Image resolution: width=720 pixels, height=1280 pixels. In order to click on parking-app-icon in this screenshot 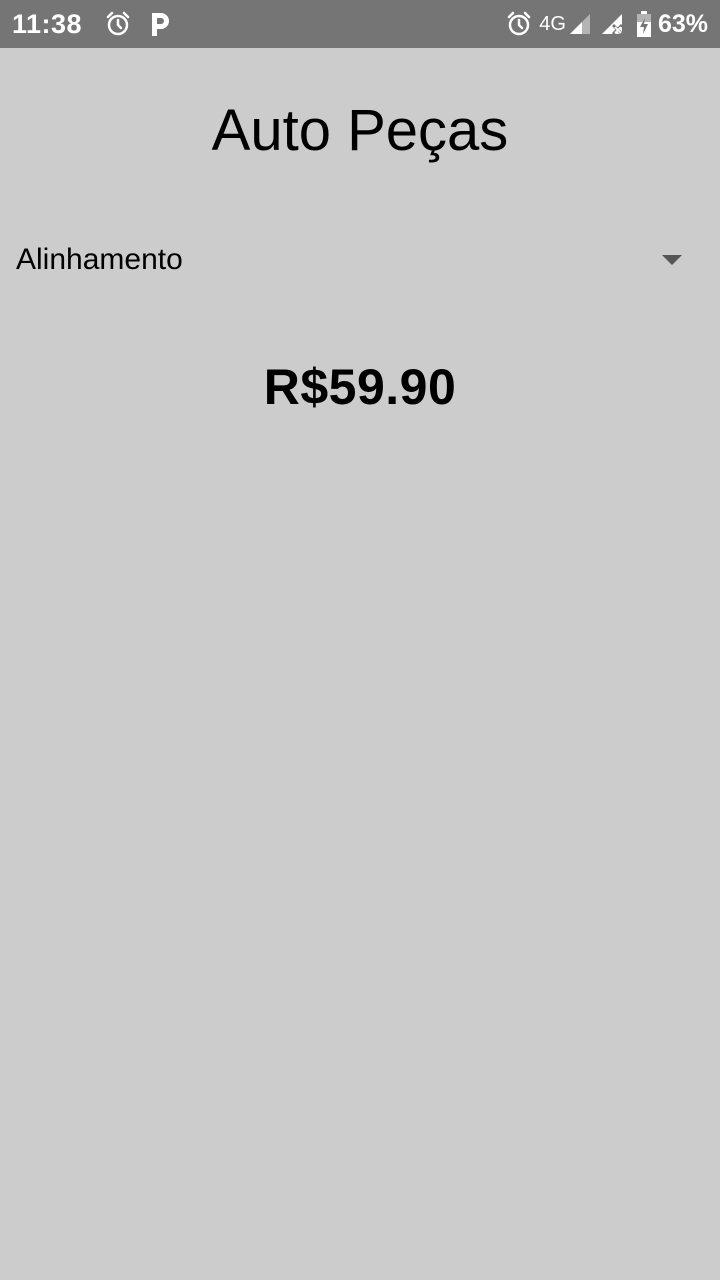, I will do `click(160, 24)`.